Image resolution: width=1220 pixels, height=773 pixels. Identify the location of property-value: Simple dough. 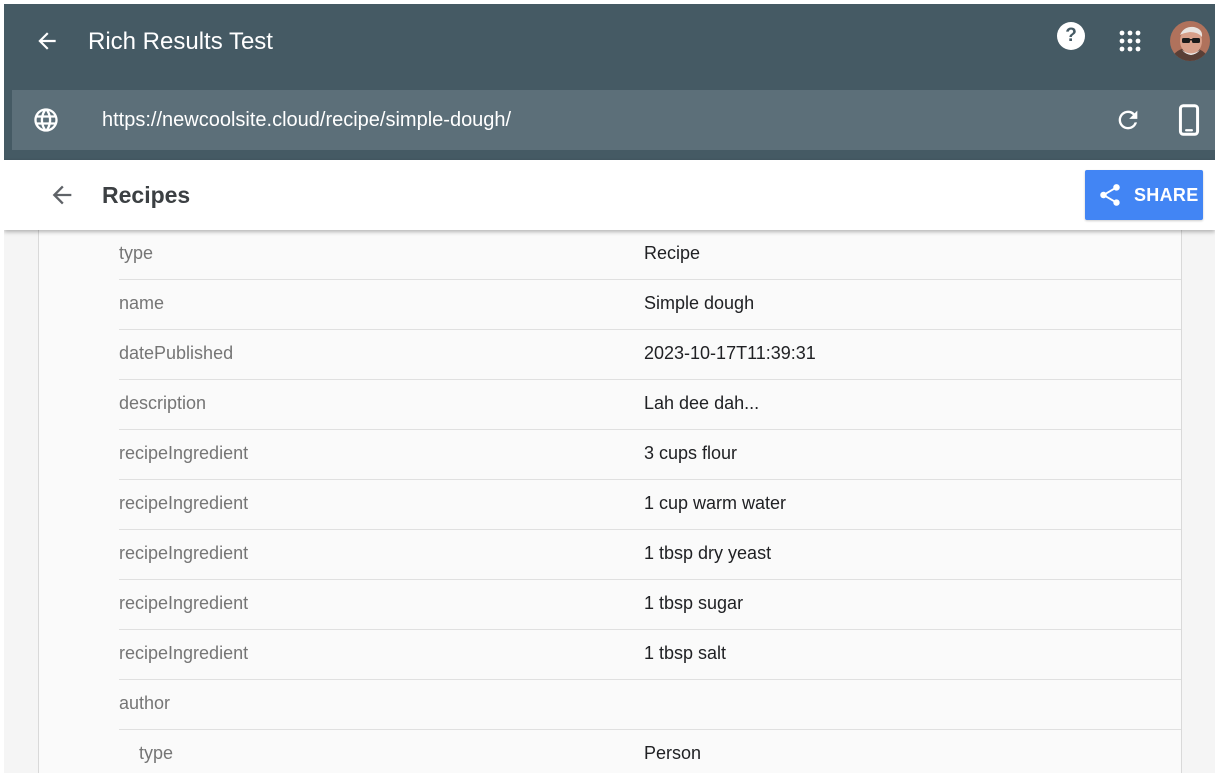
(699, 303).